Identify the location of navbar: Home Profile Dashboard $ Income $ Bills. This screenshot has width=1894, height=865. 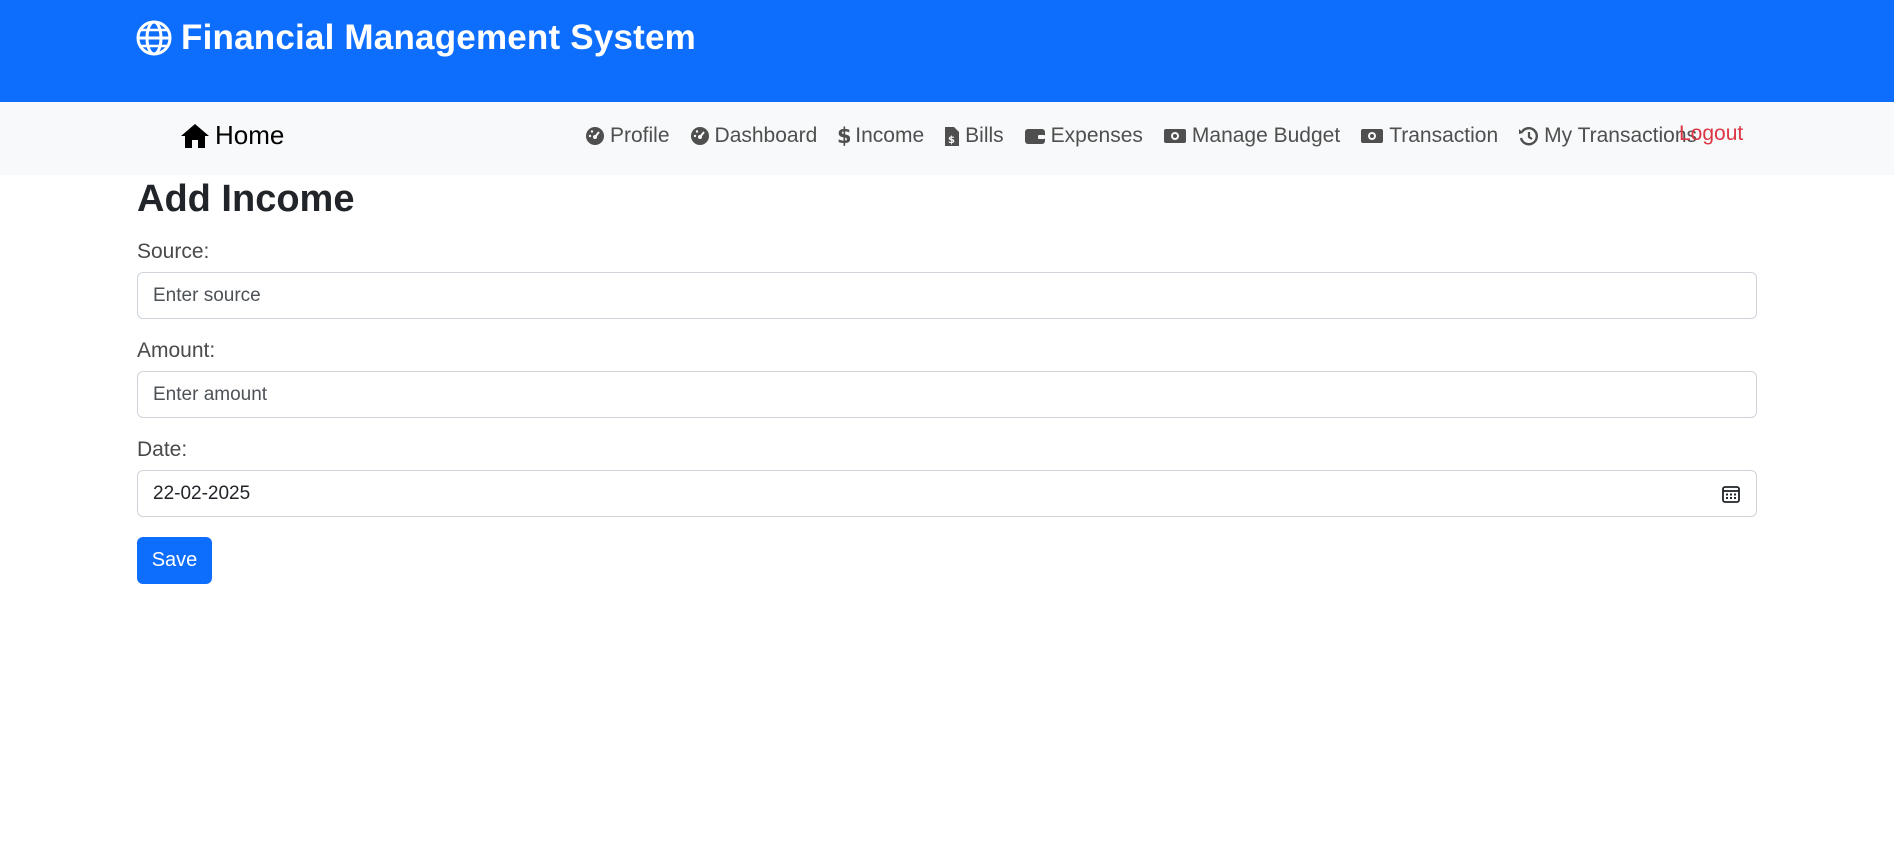
(947, 138).